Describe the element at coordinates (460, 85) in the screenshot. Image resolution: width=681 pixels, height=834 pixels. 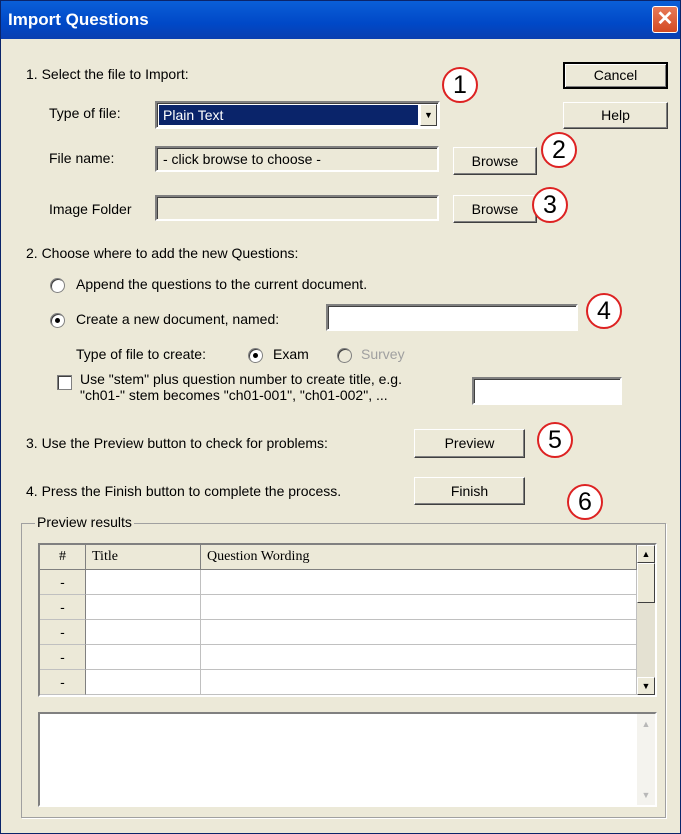
I see `callout-1: 1` at that location.